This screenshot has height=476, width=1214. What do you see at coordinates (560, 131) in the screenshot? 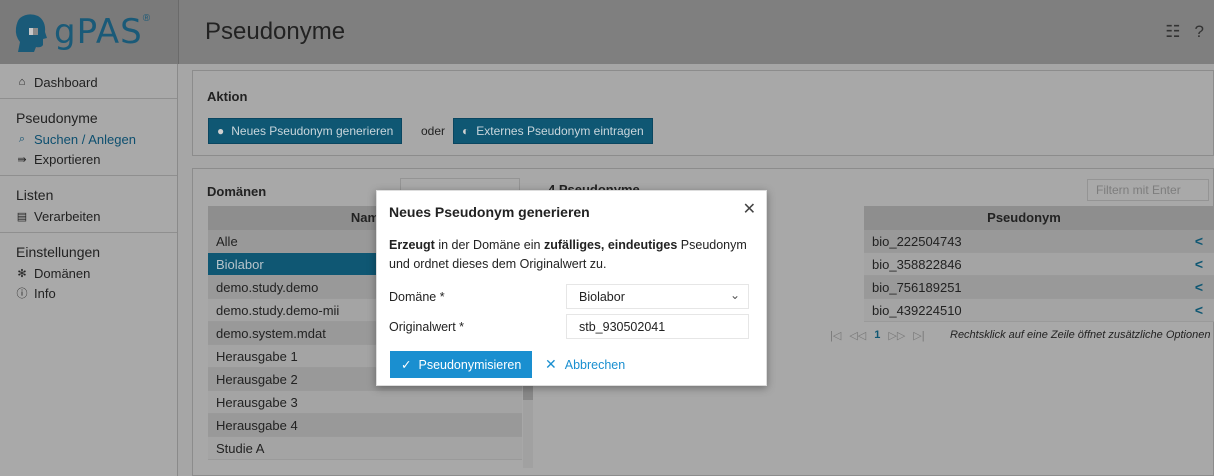
I see `button-label: Externes Pseudonym eintragen` at bounding box center [560, 131].